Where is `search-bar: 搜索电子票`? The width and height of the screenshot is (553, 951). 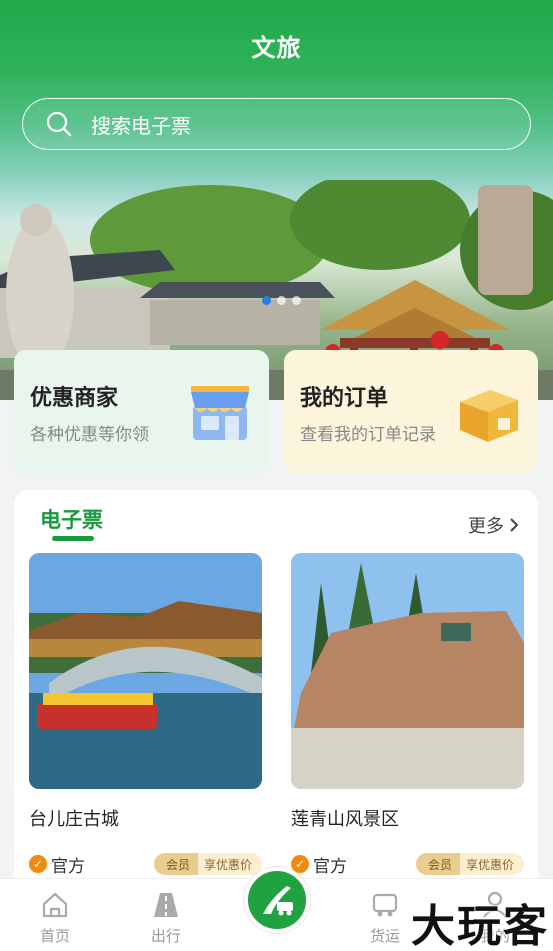 search-bar: 搜索电子票 is located at coordinates (276, 124).